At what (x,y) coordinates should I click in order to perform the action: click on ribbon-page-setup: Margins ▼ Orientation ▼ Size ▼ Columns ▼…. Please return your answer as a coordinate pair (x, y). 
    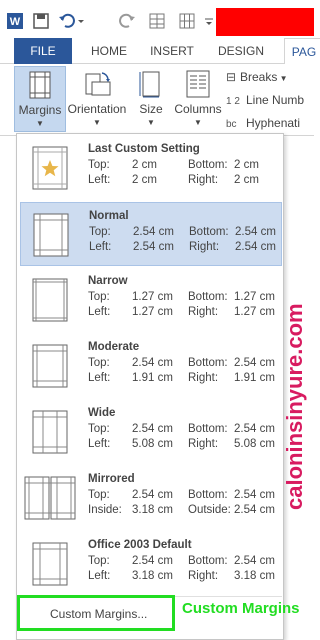
    Looking at the image, I should click on (157, 100).